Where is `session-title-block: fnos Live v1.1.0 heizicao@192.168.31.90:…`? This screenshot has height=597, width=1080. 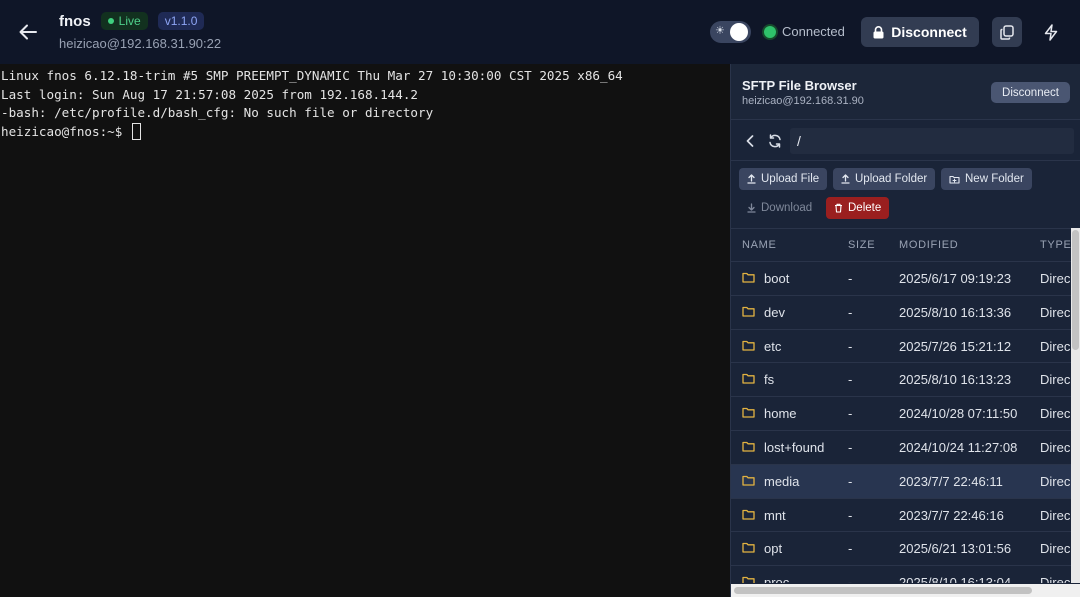 session-title-block: fnos Live v1.1.0 heizicao@192.168.31.90:… is located at coordinates (140, 30).